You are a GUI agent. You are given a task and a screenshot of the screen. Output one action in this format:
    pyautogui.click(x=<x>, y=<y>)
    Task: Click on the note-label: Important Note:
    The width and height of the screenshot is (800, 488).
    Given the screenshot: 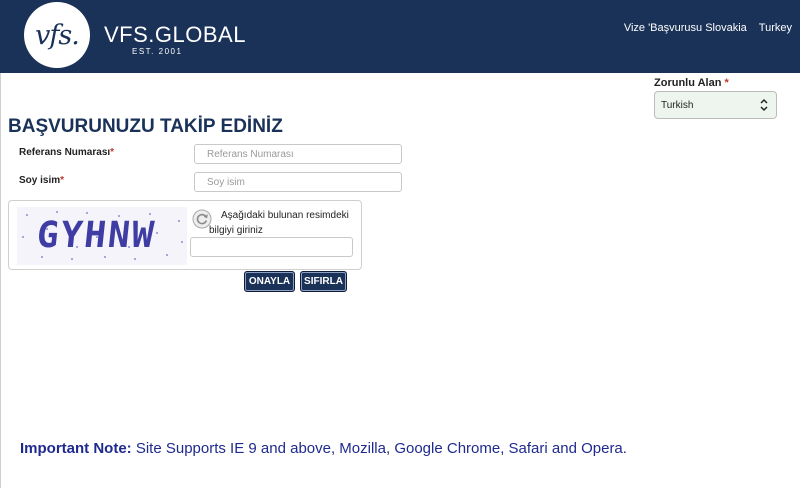 What is the action you would take?
    pyautogui.click(x=76, y=448)
    